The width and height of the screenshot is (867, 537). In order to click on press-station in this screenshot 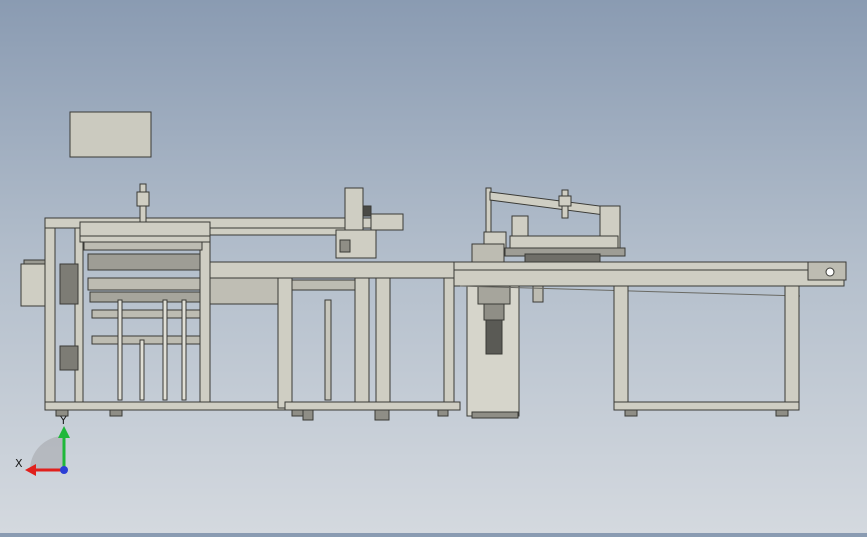, I will do `click(546, 303)`.